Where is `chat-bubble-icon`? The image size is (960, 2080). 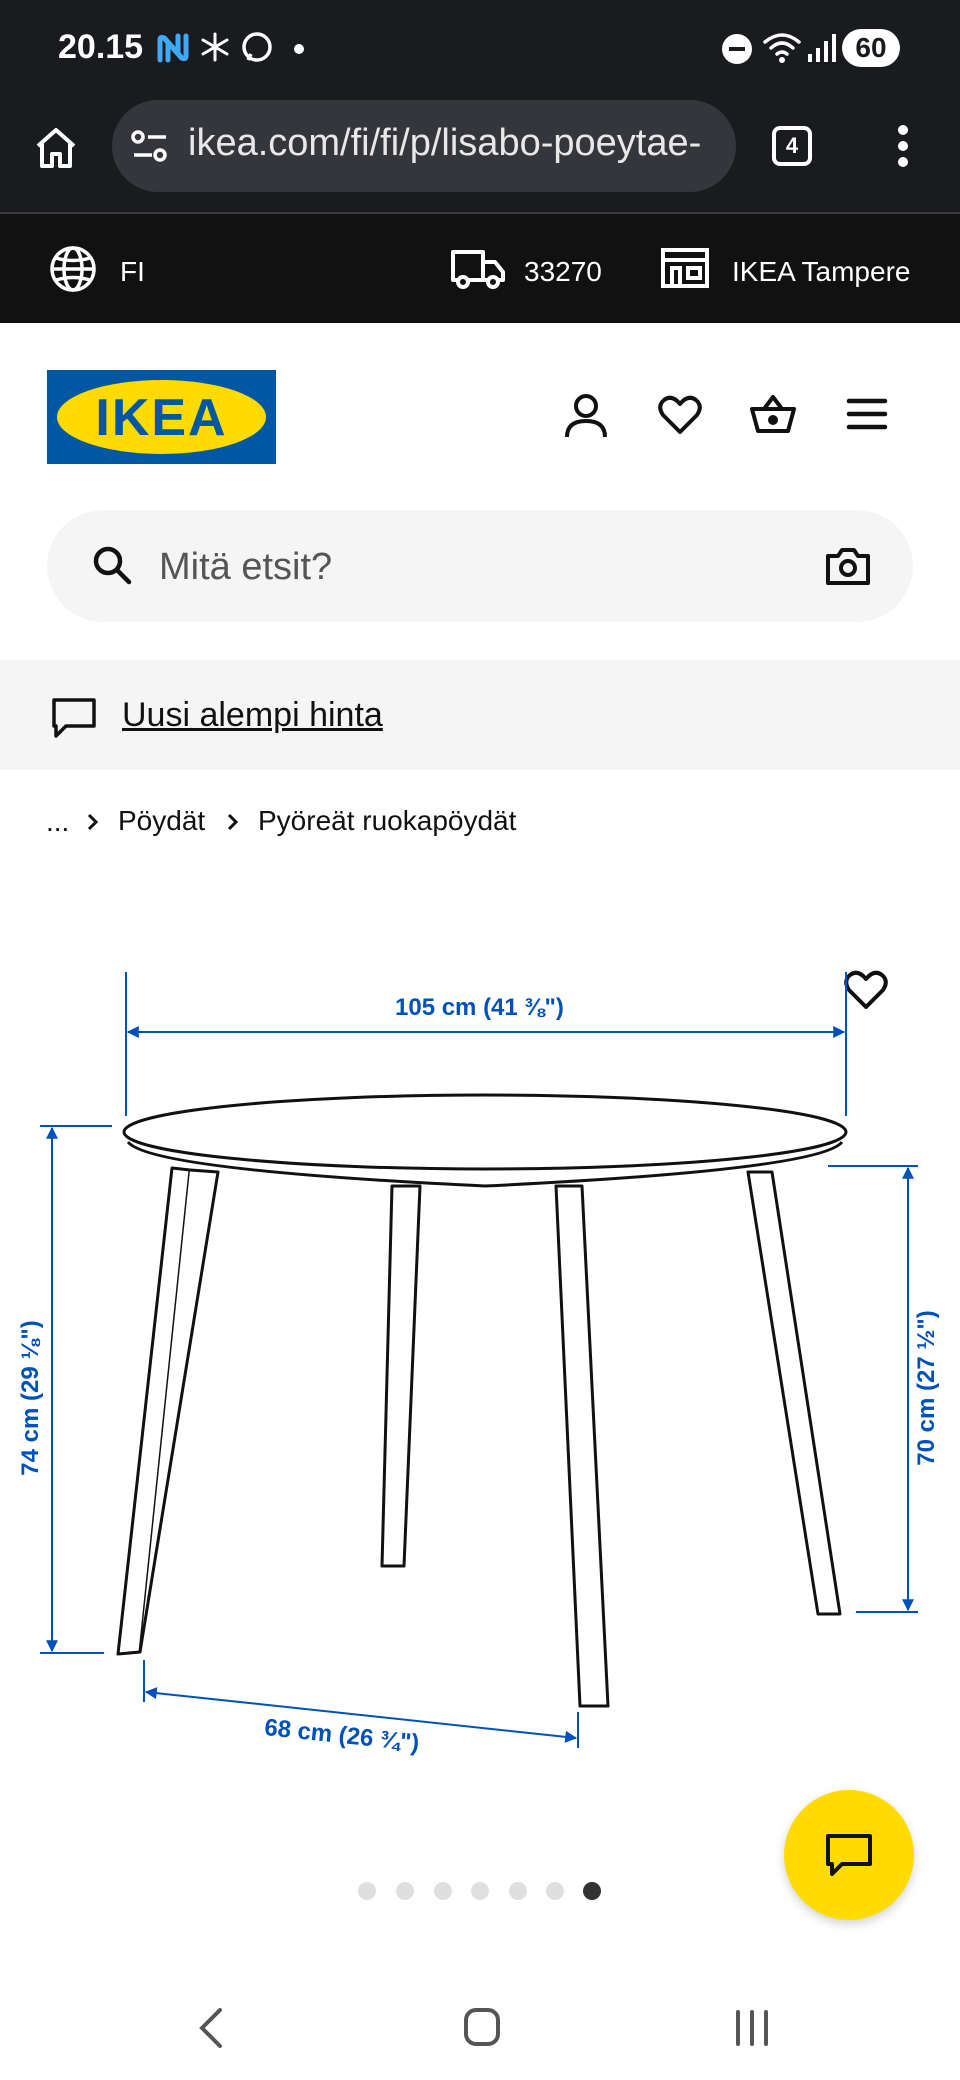
chat-bubble-icon is located at coordinates (74, 720).